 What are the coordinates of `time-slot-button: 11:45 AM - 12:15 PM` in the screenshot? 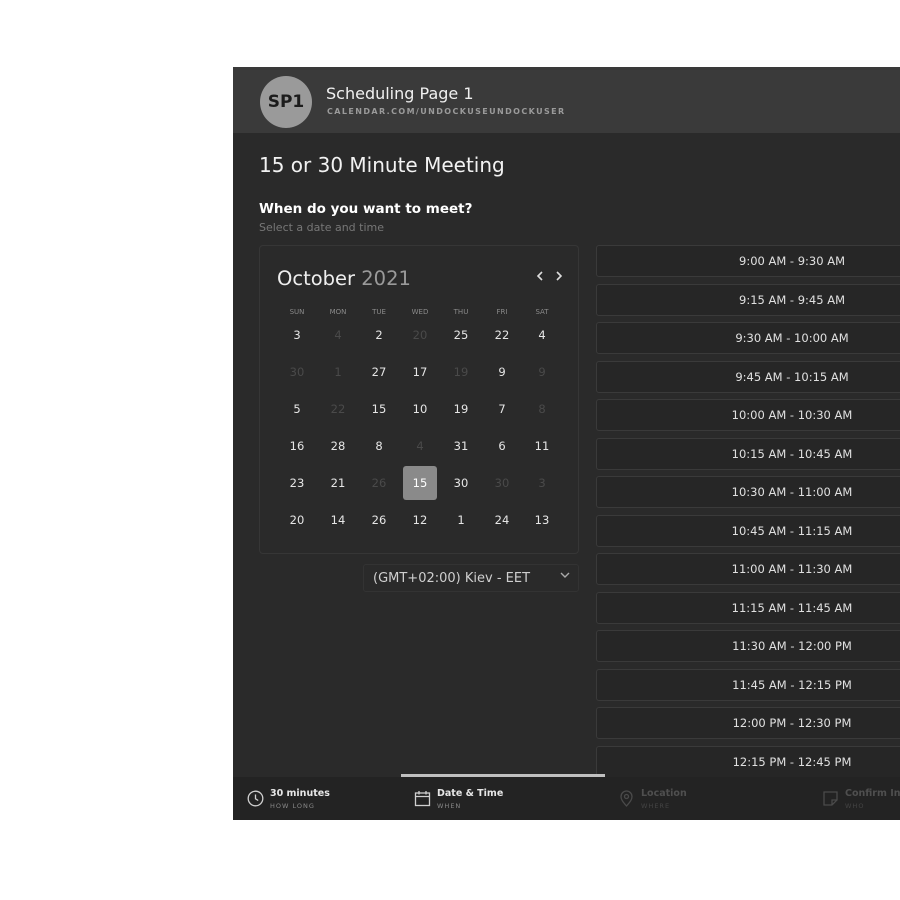 It's located at (748, 685).